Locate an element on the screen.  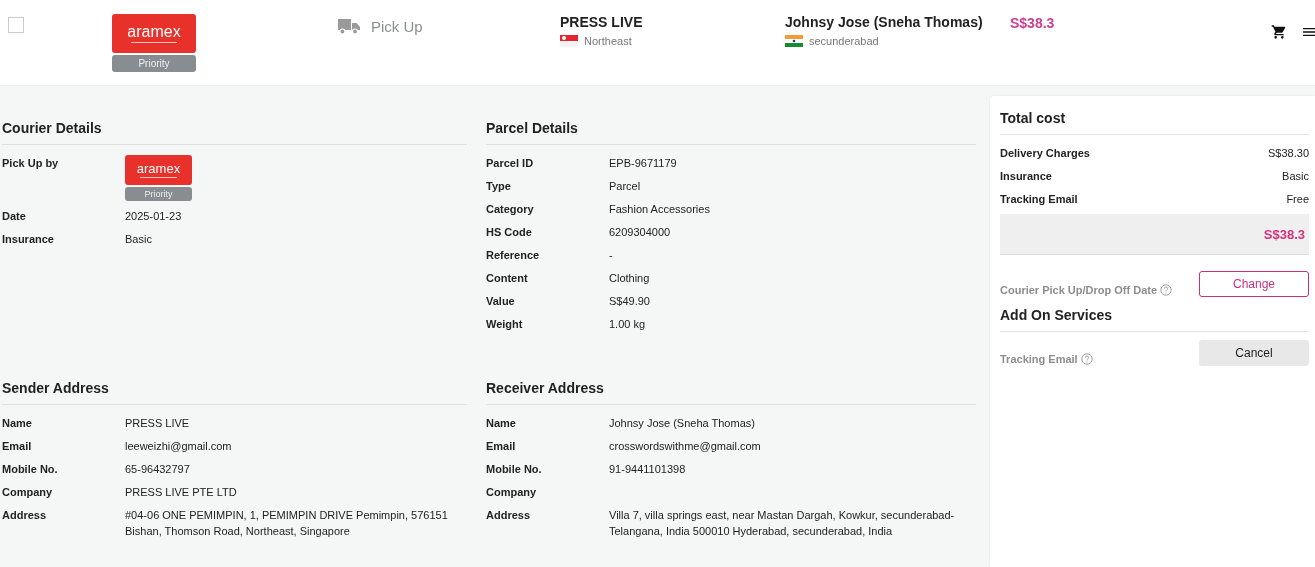
field-value: S$49.90 is located at coordinates (629, 301).